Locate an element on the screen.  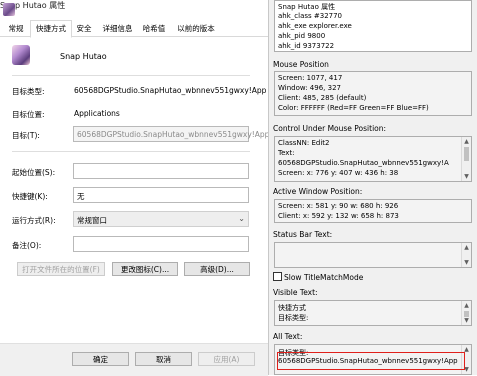
red-highlight-box is located at coordinates (371, 361).